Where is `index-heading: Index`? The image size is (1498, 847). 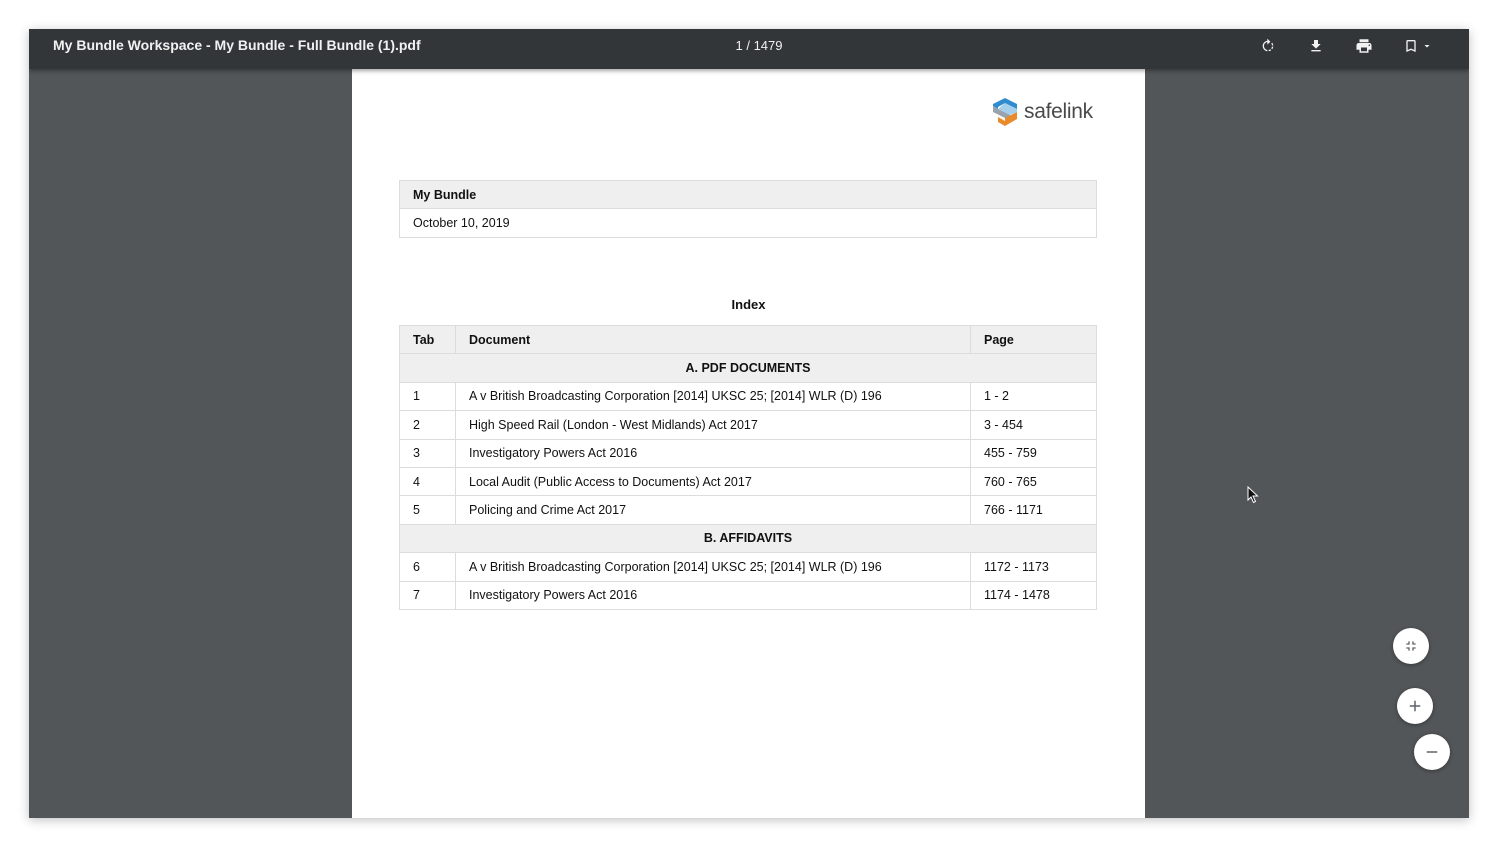 index-heading: Index is located at coordinates (748, 304).